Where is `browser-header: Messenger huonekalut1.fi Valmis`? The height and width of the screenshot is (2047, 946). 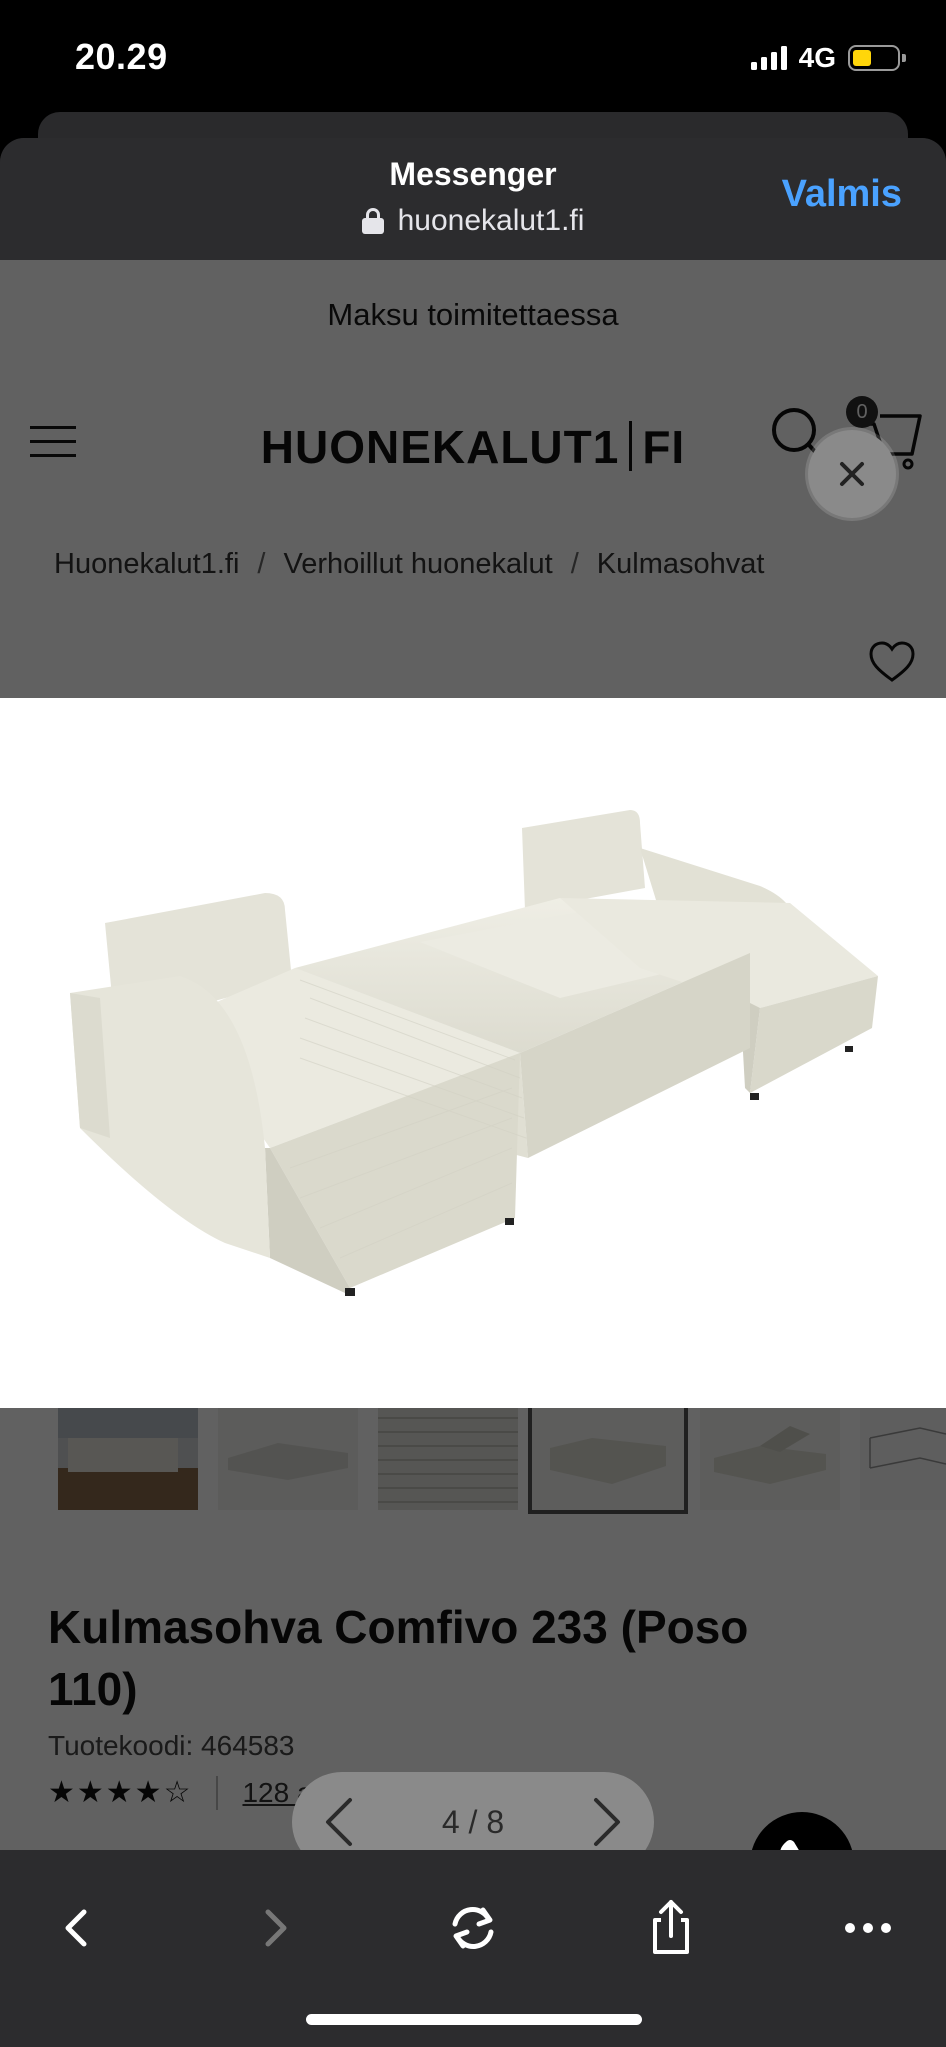 browser-header: Messenger huonekalut1.fi Valmis is located at coordinates (473, 199).